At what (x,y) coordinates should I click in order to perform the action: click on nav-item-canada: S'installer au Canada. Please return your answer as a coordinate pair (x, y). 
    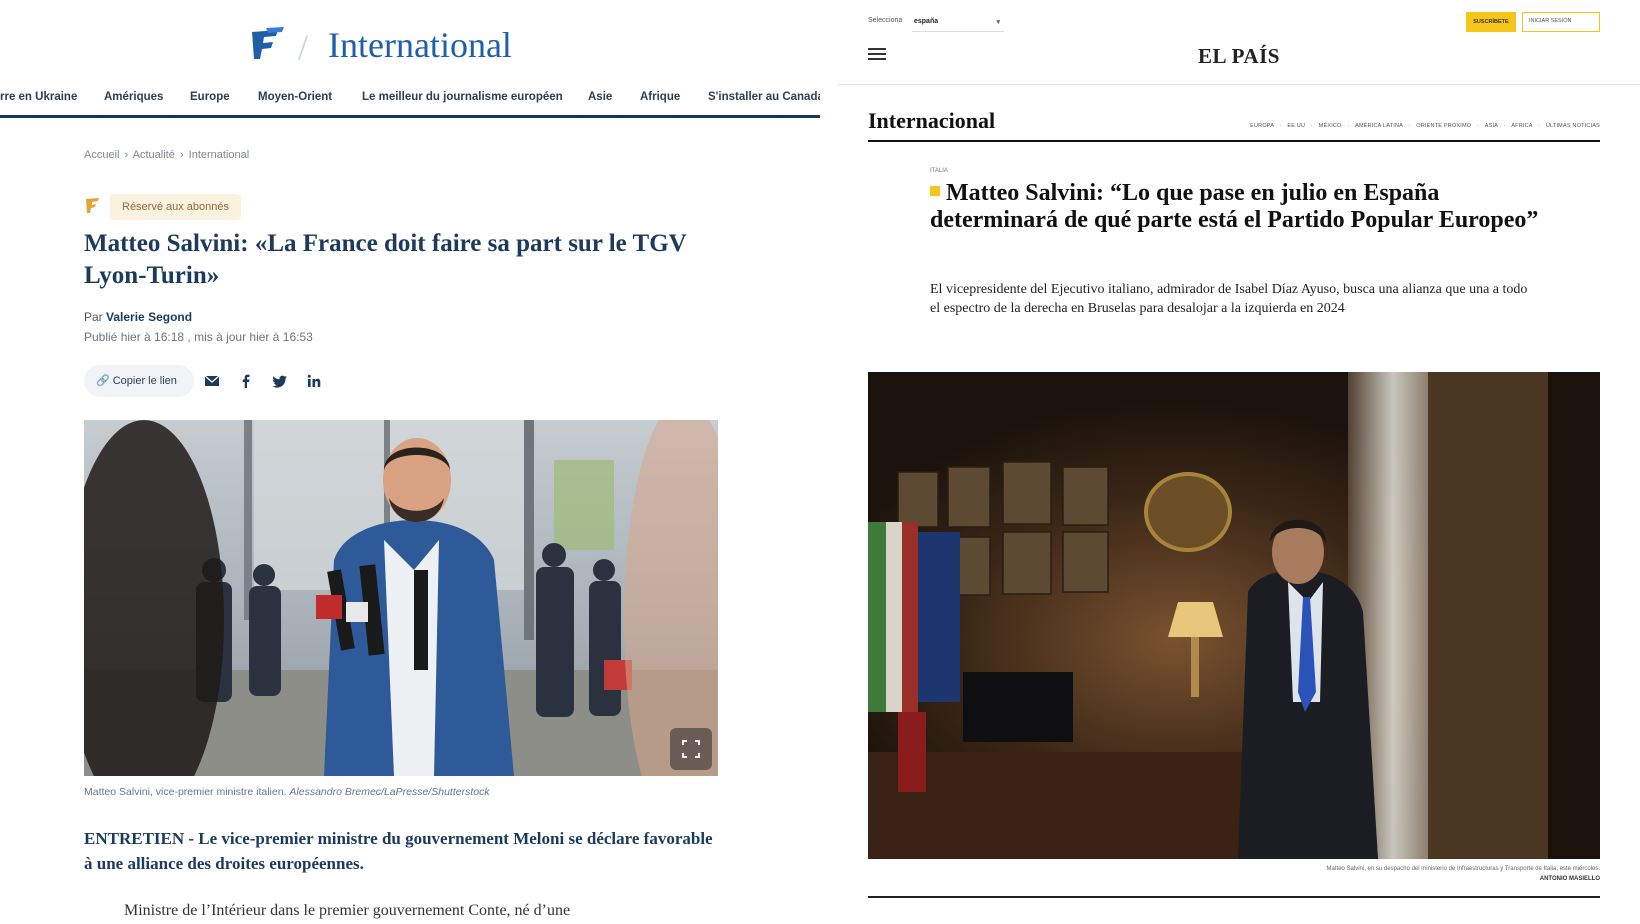
    Looking at the image, I should click on (764, 97).